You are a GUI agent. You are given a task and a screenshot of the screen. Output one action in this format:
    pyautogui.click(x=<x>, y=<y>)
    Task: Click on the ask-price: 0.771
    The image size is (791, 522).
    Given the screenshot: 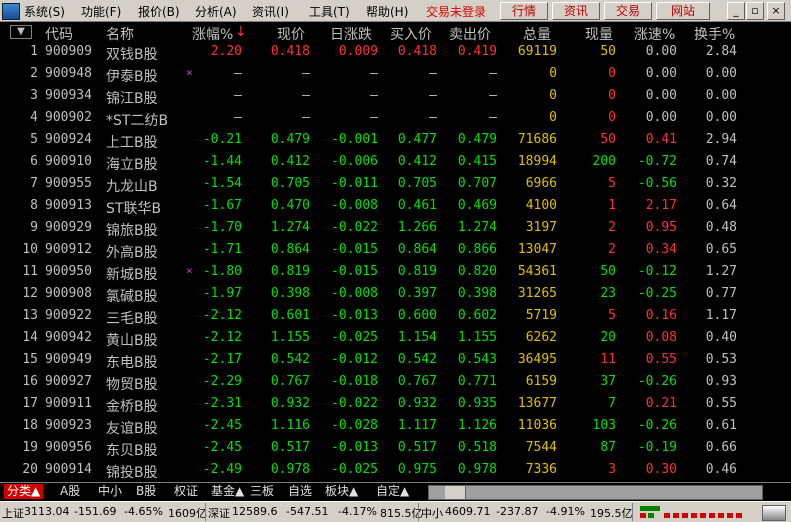 What is the action you would take?
    pyautogui.click(x=477, y=381)
    